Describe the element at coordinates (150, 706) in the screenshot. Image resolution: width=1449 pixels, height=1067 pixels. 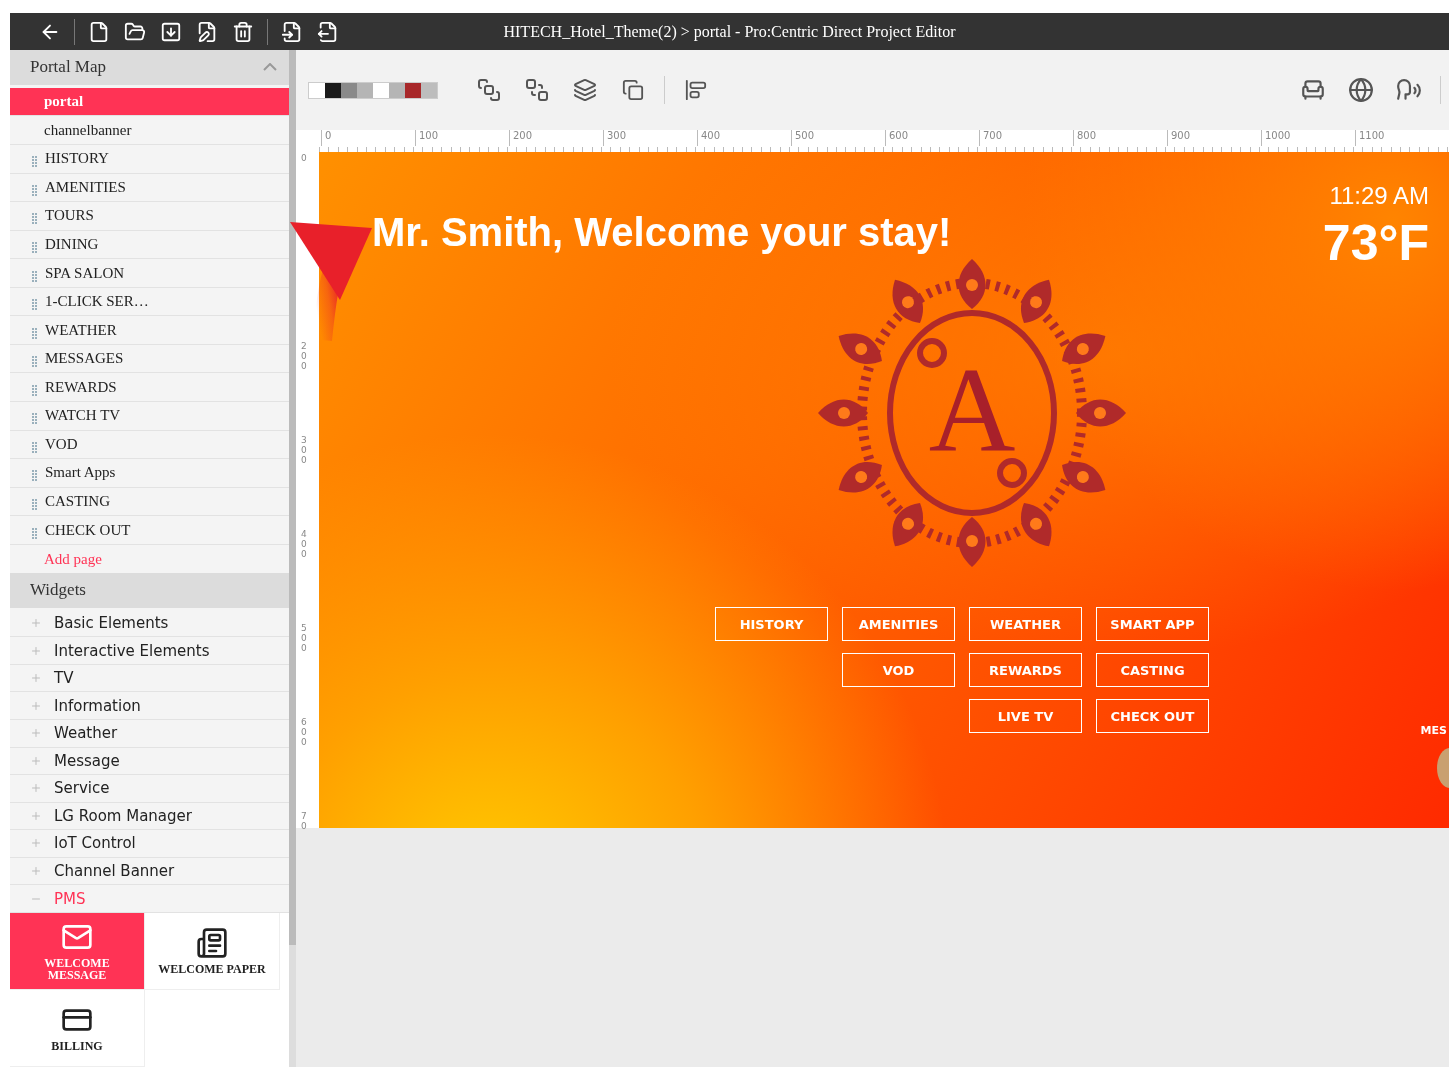
I see `widget-group: Information` at that location.